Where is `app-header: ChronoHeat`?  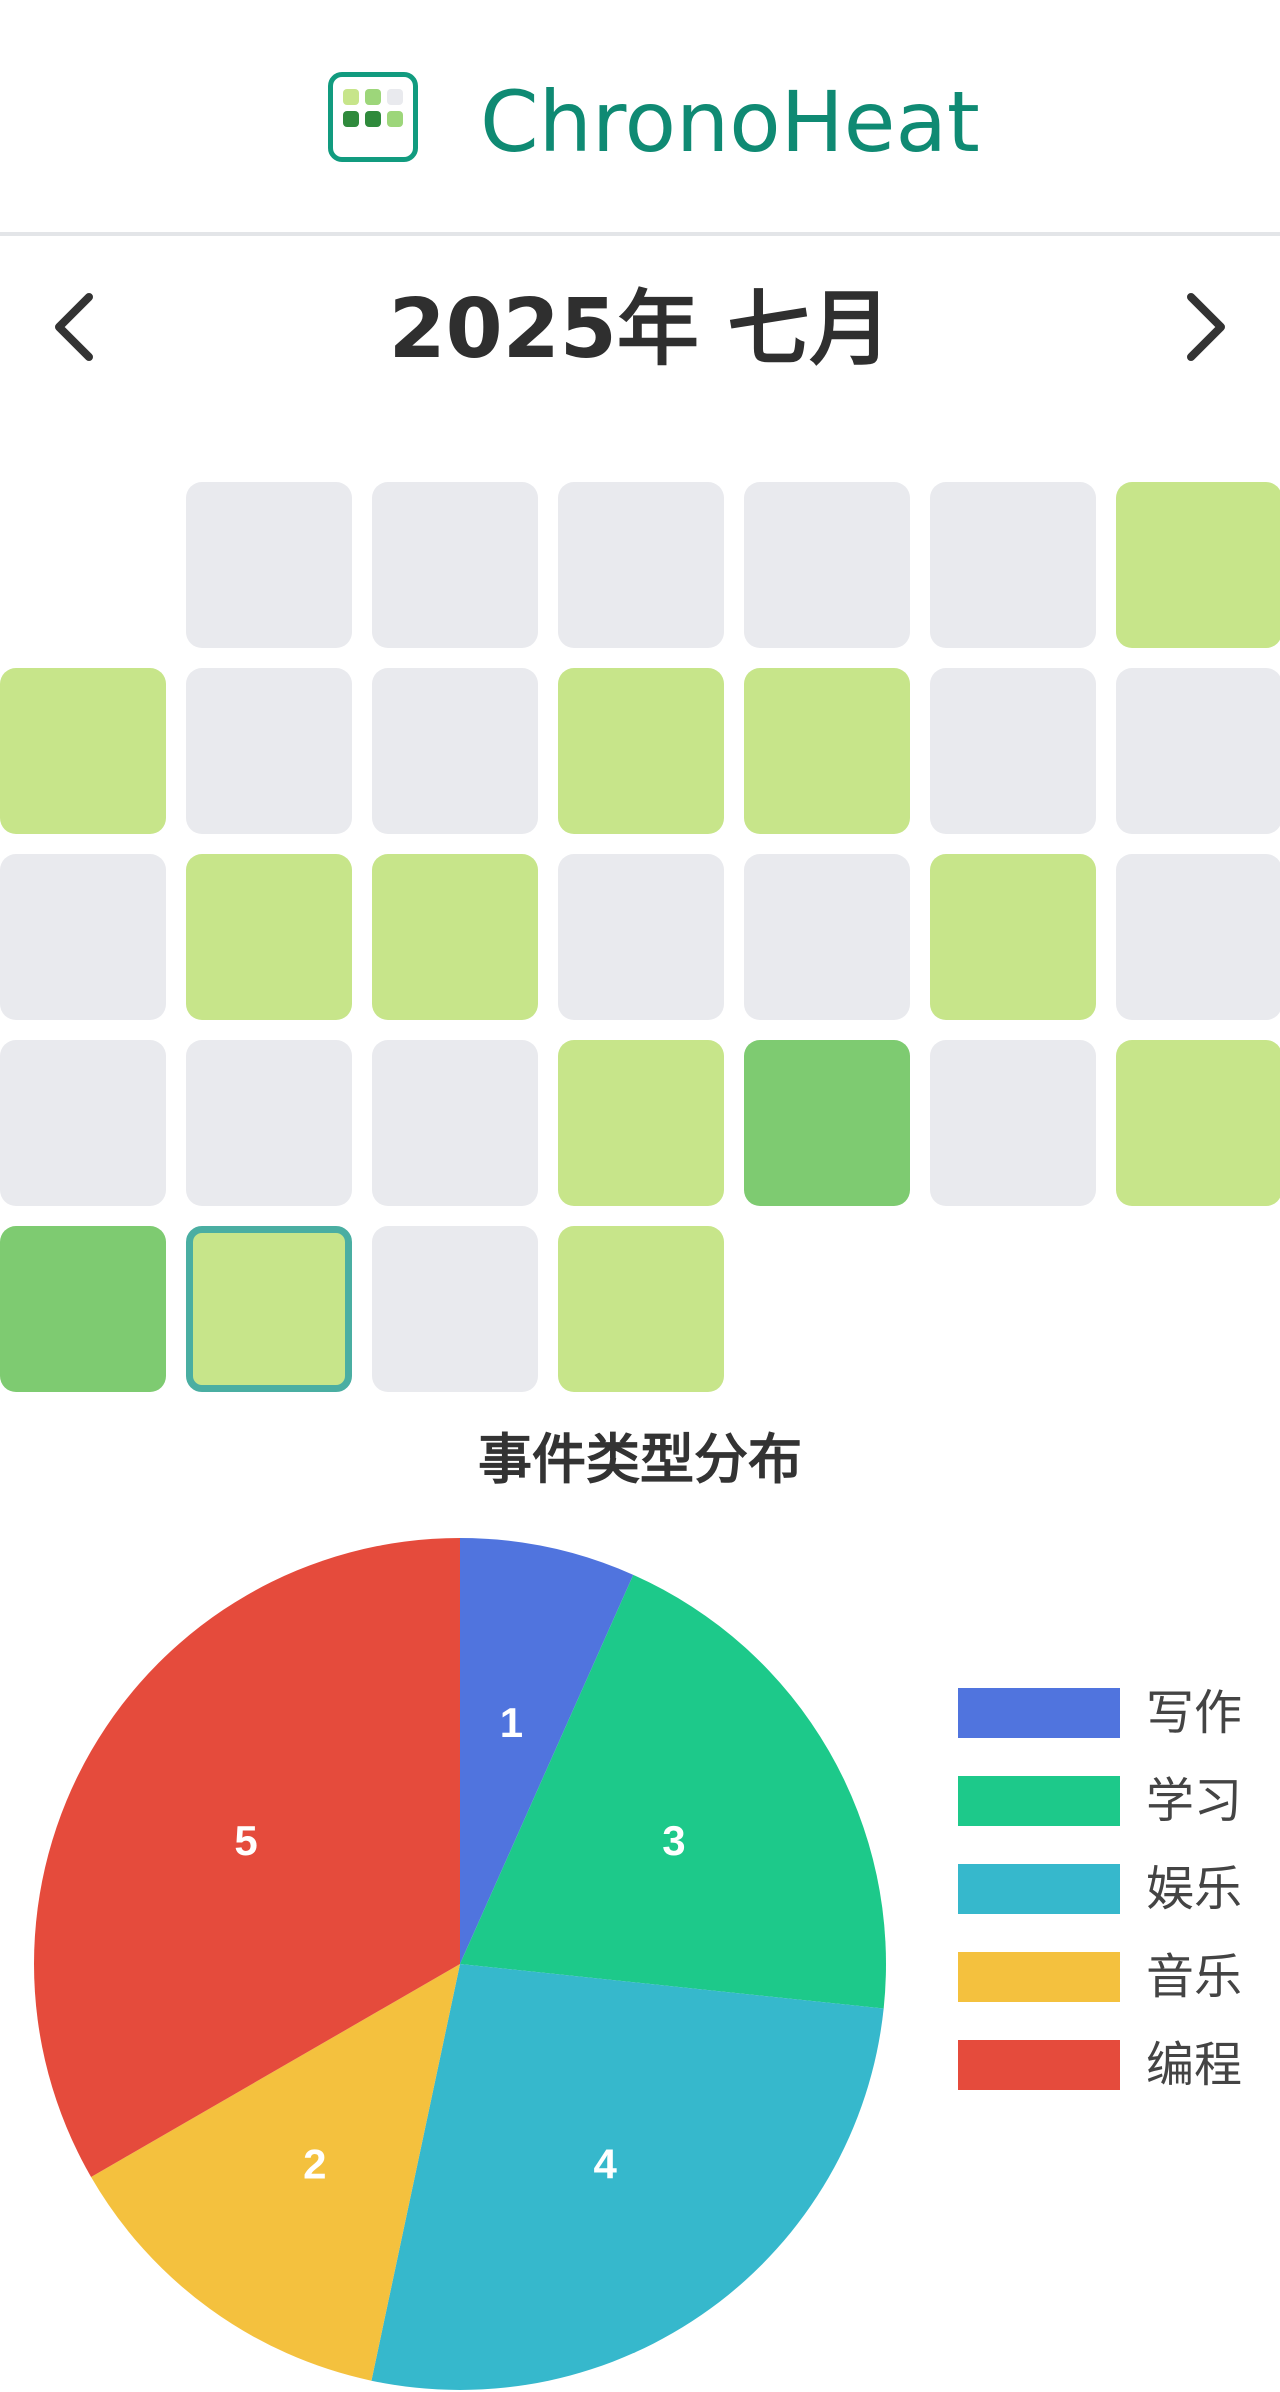
app-header: ChronoHeat is located at coordinates (640, 118).